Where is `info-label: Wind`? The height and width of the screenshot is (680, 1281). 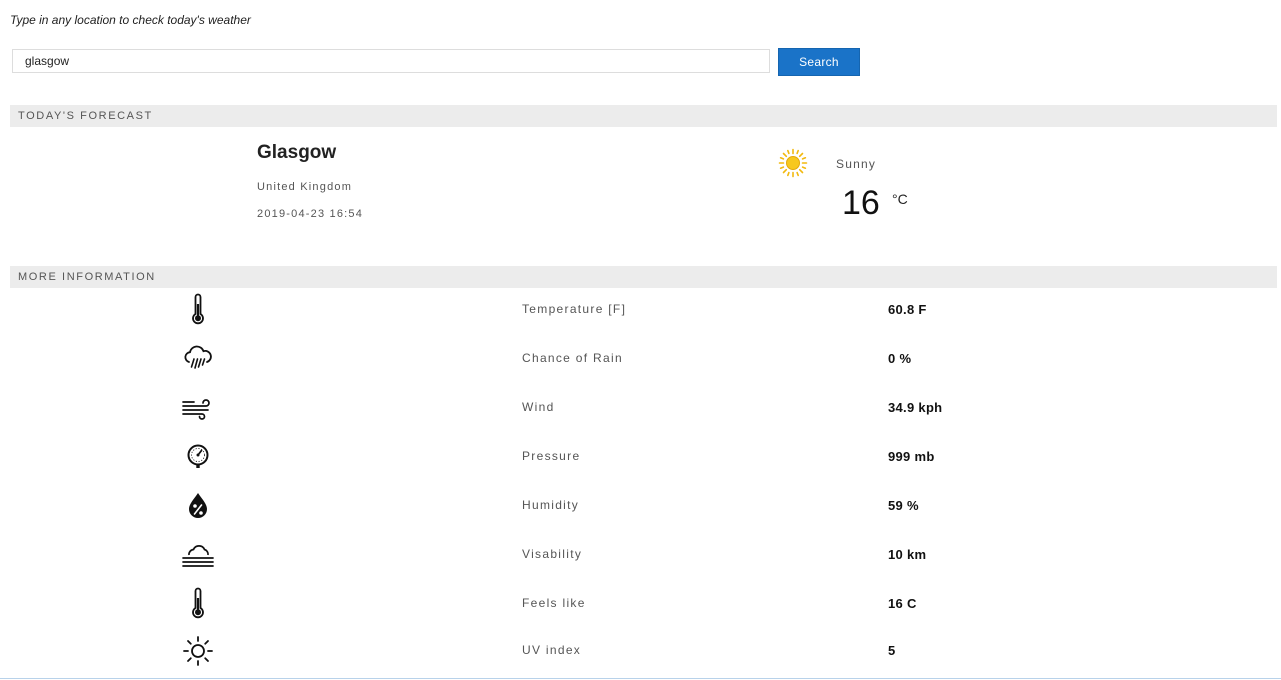
info-label: Wind is located at coordinates (538, 407).